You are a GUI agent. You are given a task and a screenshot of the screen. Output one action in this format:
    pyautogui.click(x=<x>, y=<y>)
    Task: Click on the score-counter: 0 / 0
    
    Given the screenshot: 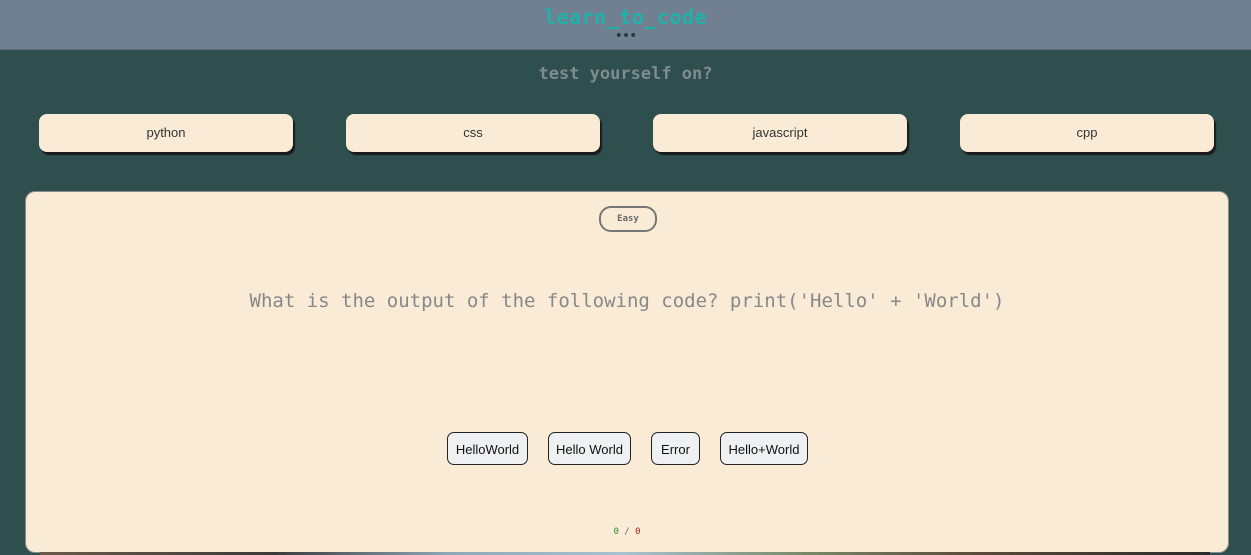 What is the action you would take?
    pyautogui.click(x=627, y=532)
    